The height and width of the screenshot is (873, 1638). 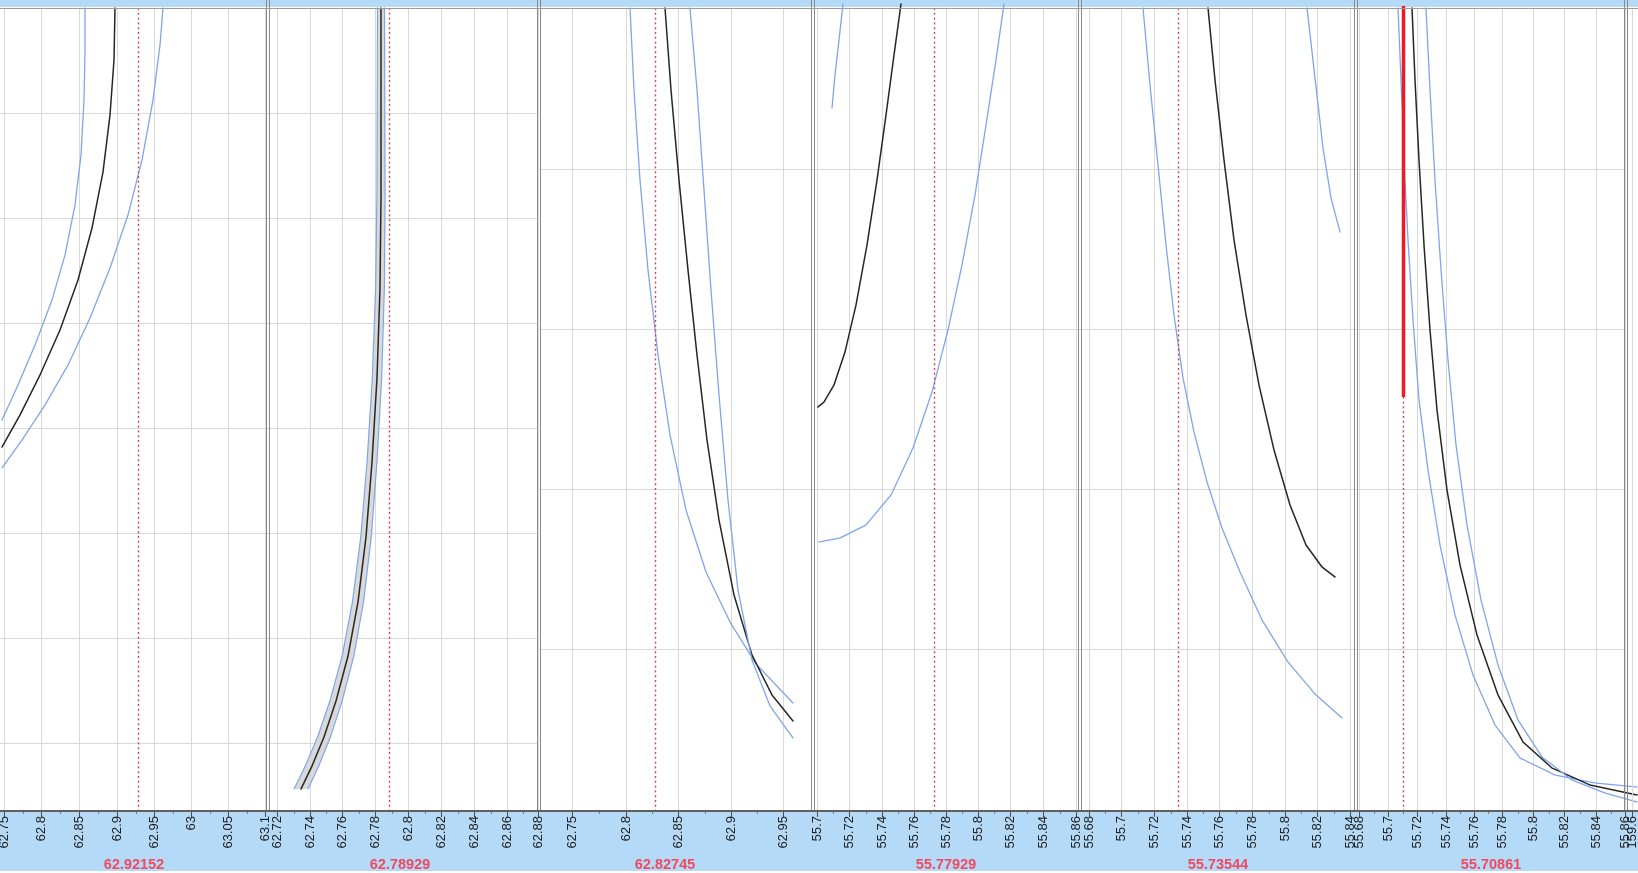 I want to click on x-tick-label: 159.6, so click(x=1631, y=832).